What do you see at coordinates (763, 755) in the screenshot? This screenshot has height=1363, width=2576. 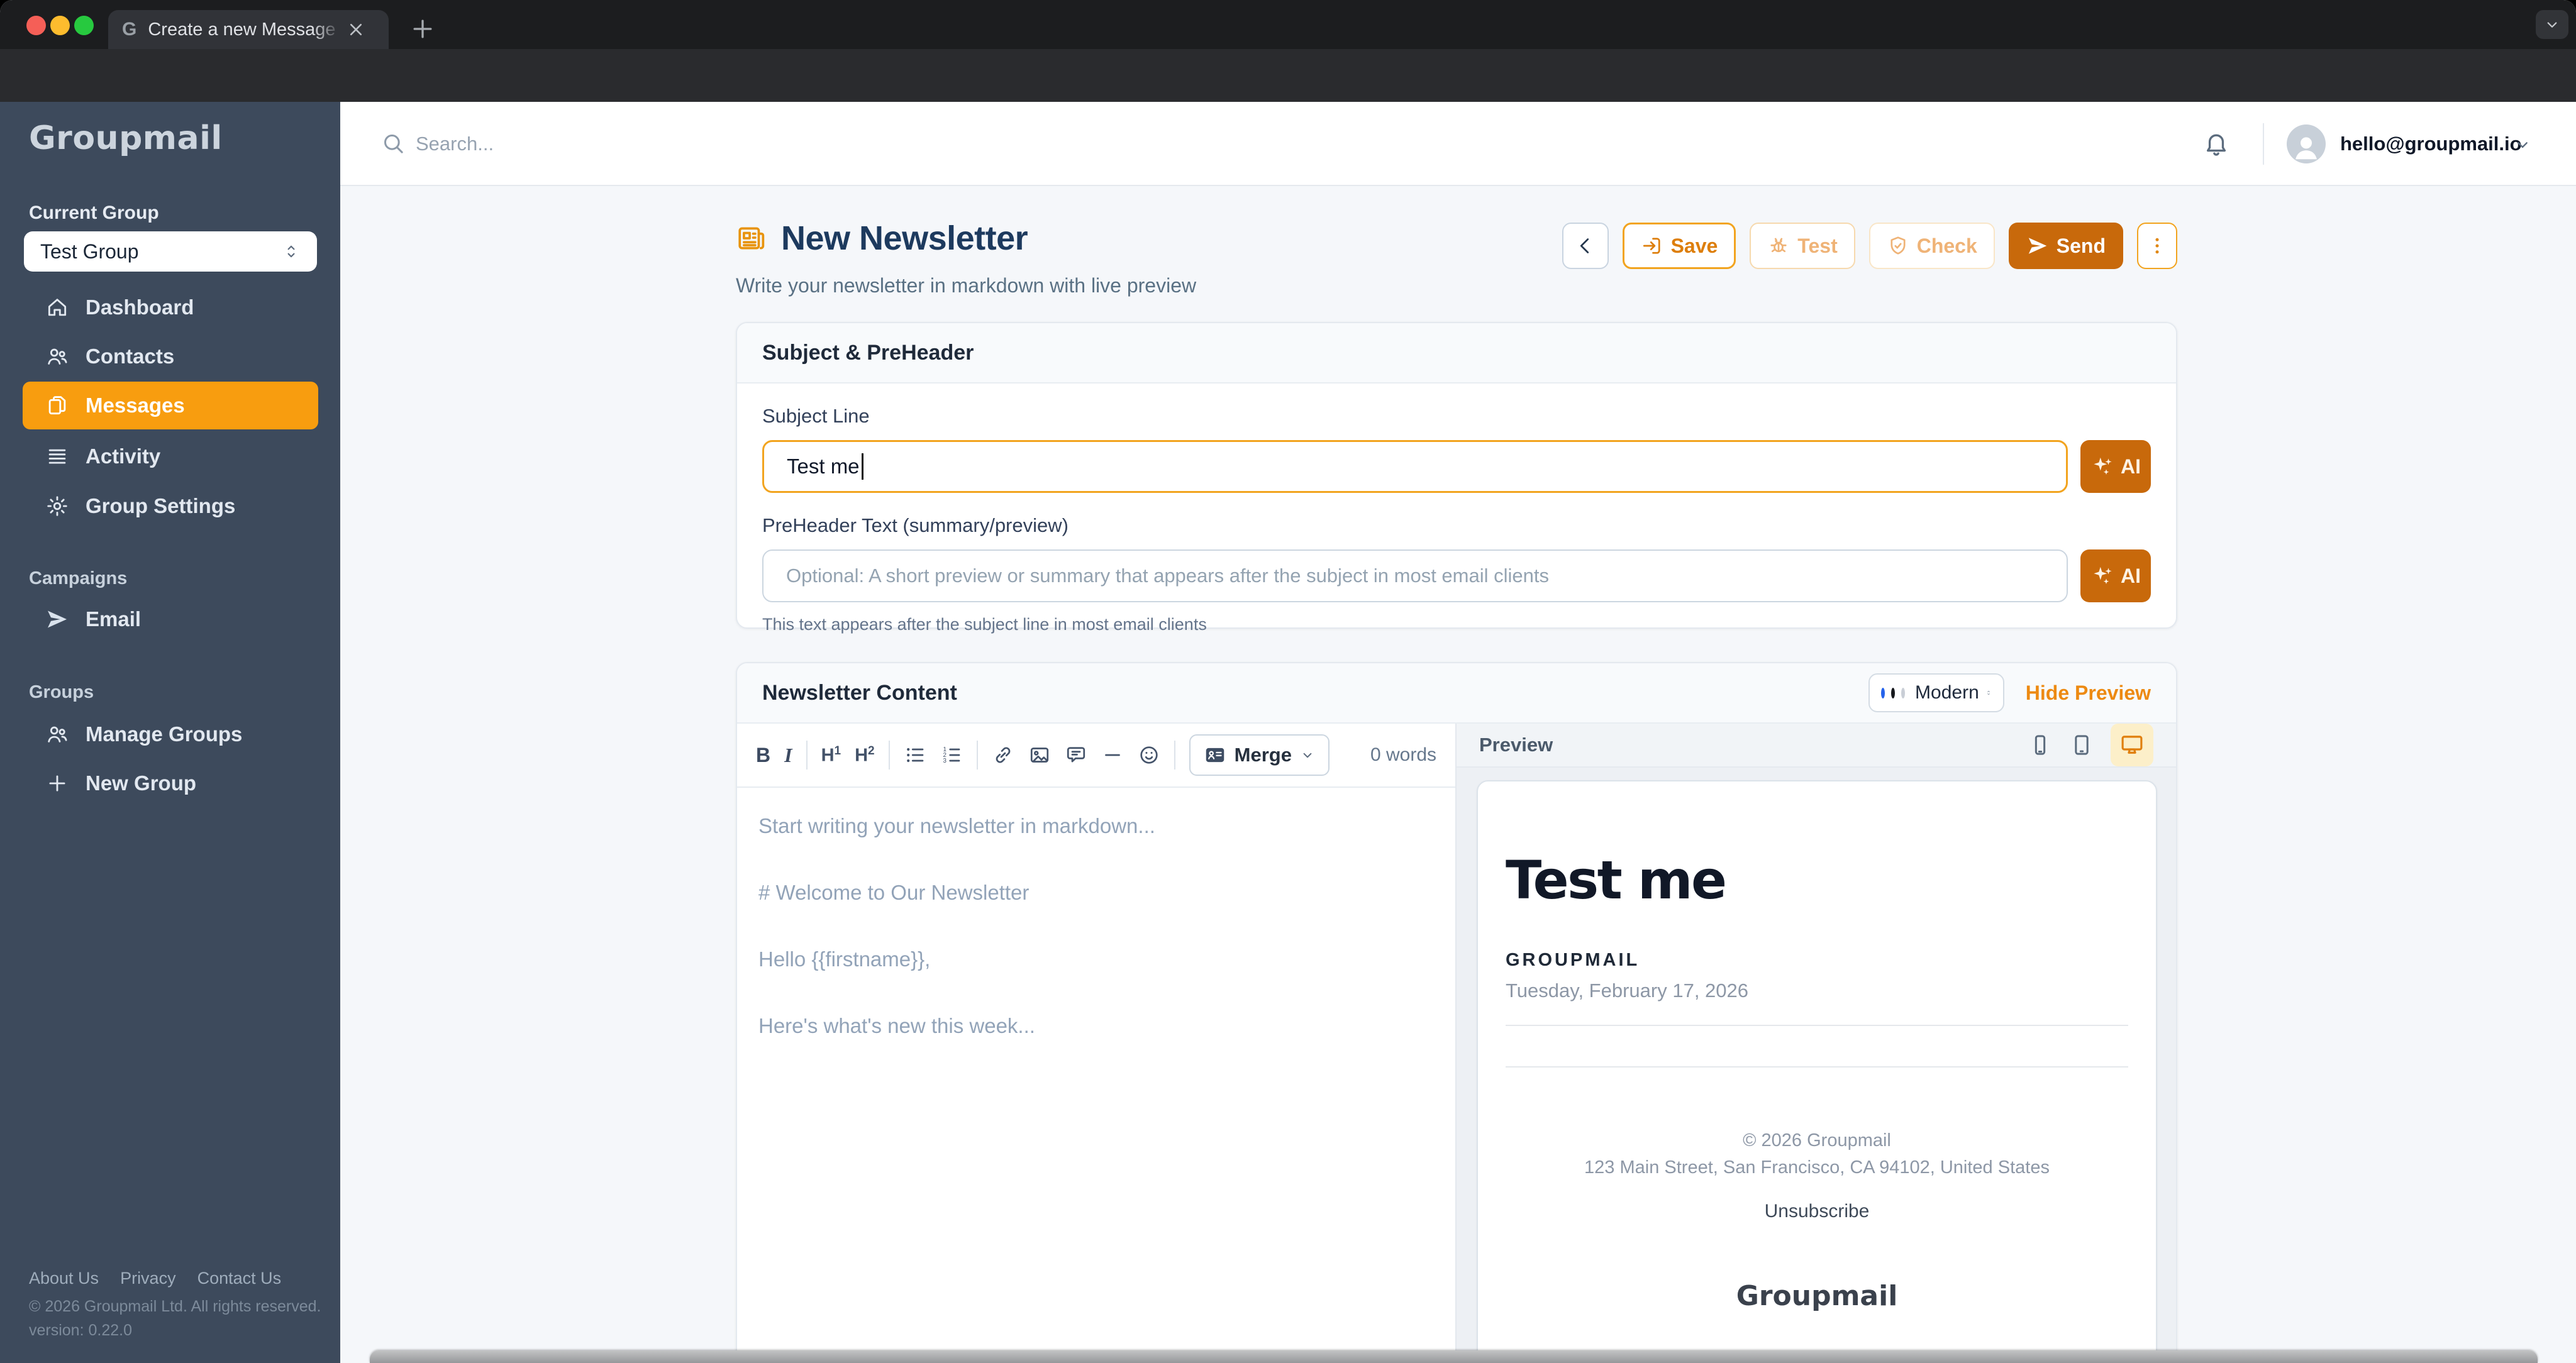 I see `bold-button: B` at bounding box center [763, 755].